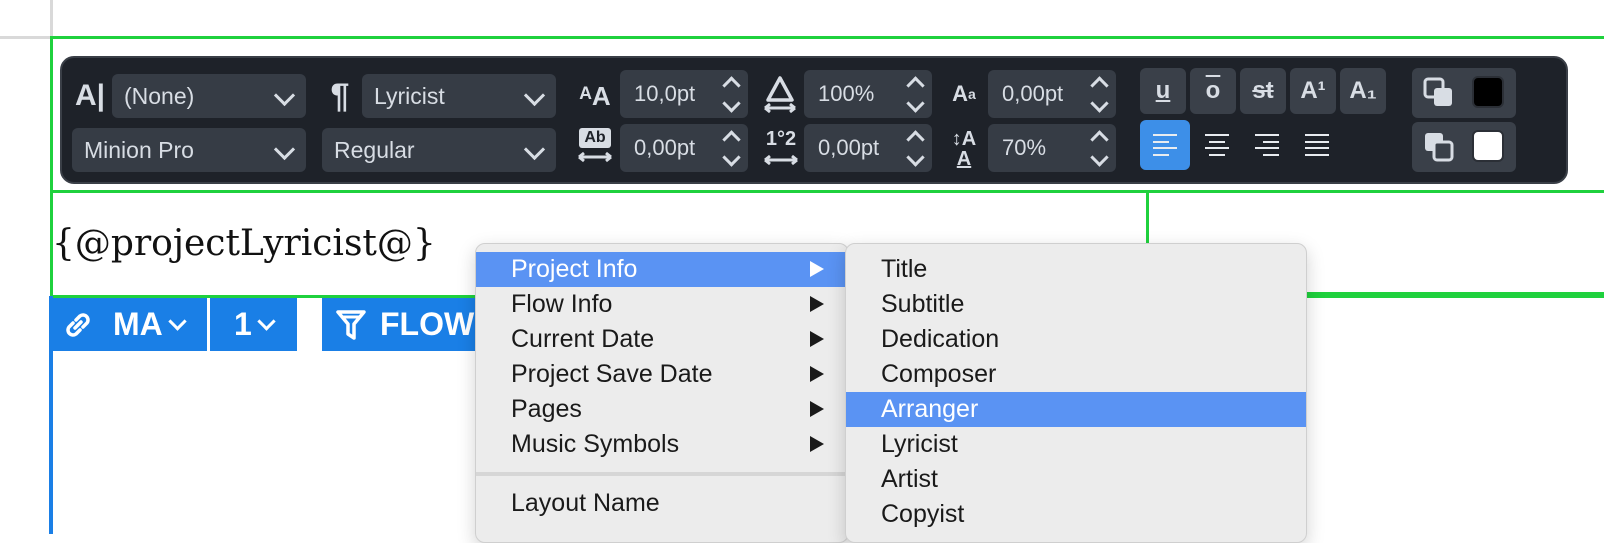 This screenshot has width=1604, height=543. Describe the element at coordinates (662, 503) in the screenshot. I see `menu-item-layout-name: Layout Name` at that location.